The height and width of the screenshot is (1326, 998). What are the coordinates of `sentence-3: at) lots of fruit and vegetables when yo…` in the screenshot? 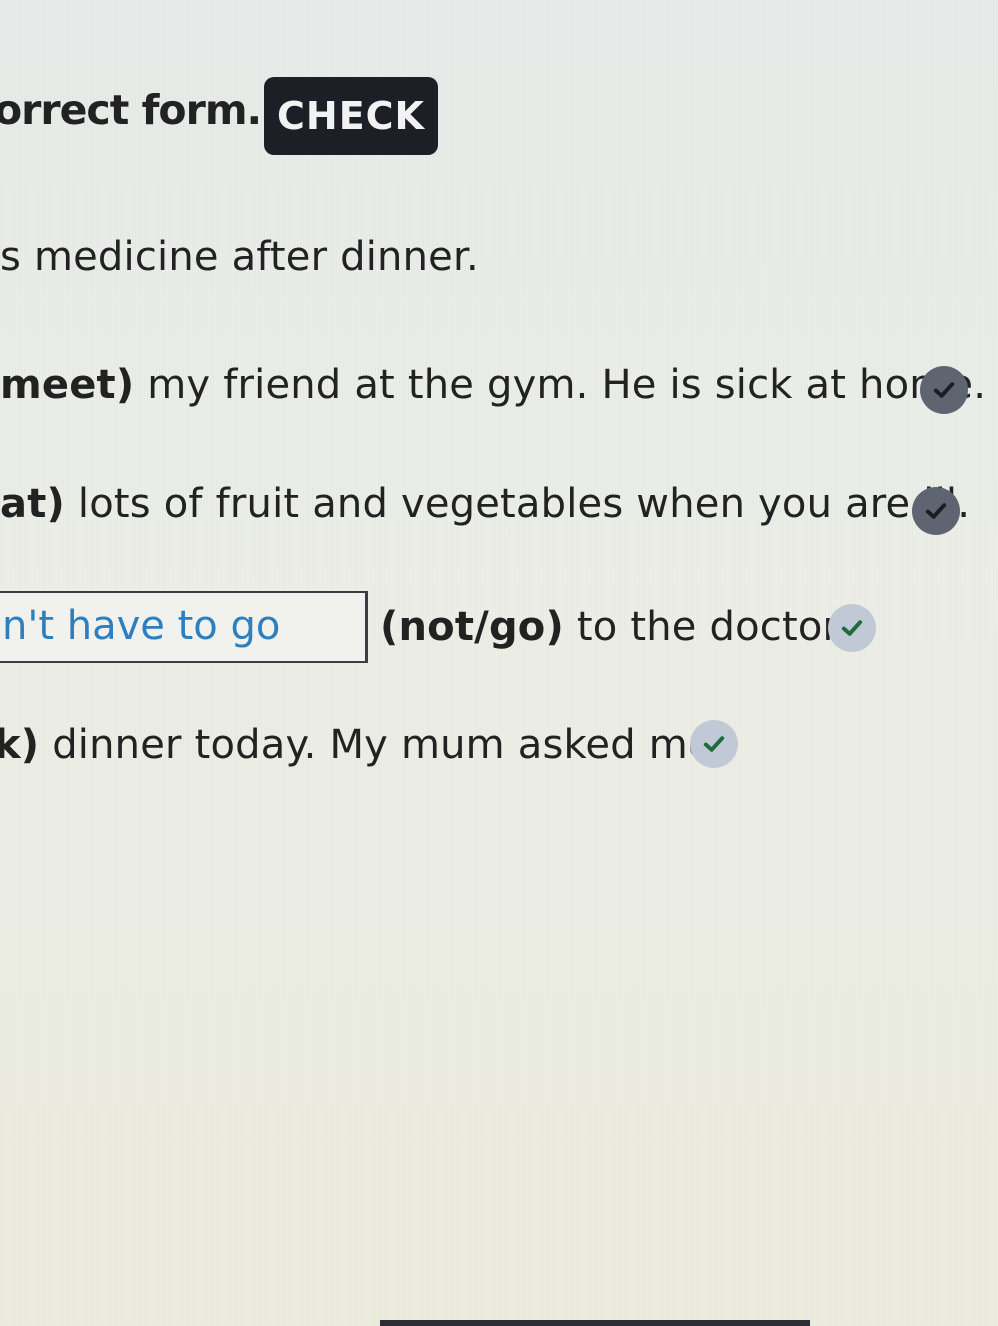 It's located at (485, 504).